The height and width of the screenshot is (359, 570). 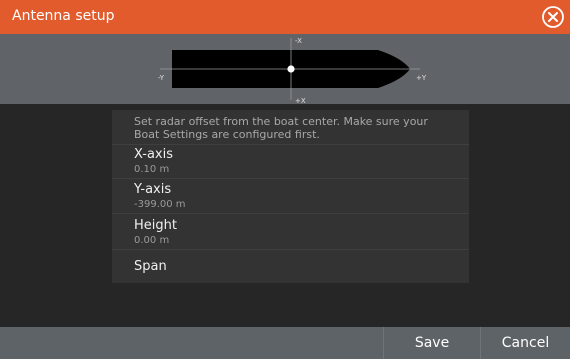 I want to click on boat-diagram-graphic: -X +X -Y +Y, so click(x=292, y=71).